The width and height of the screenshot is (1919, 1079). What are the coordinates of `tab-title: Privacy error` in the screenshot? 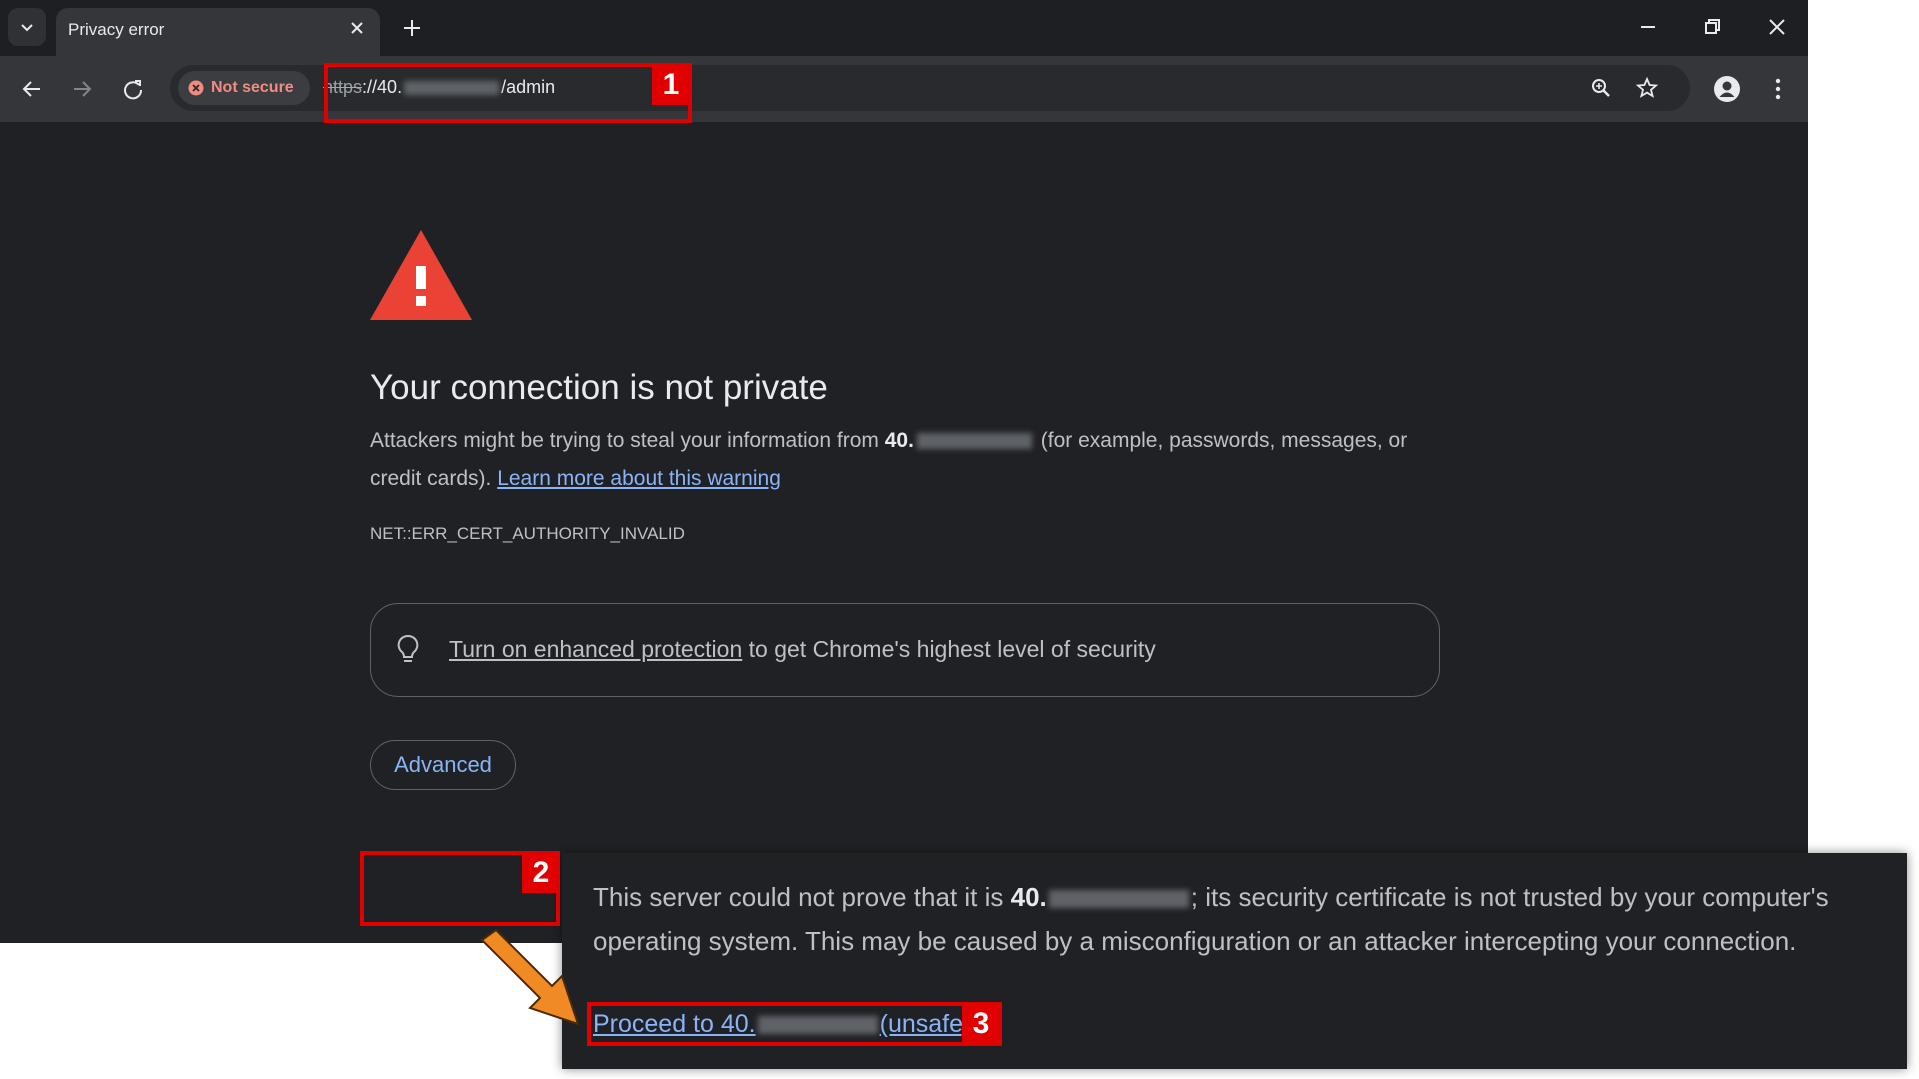 It's located at (116, 29).